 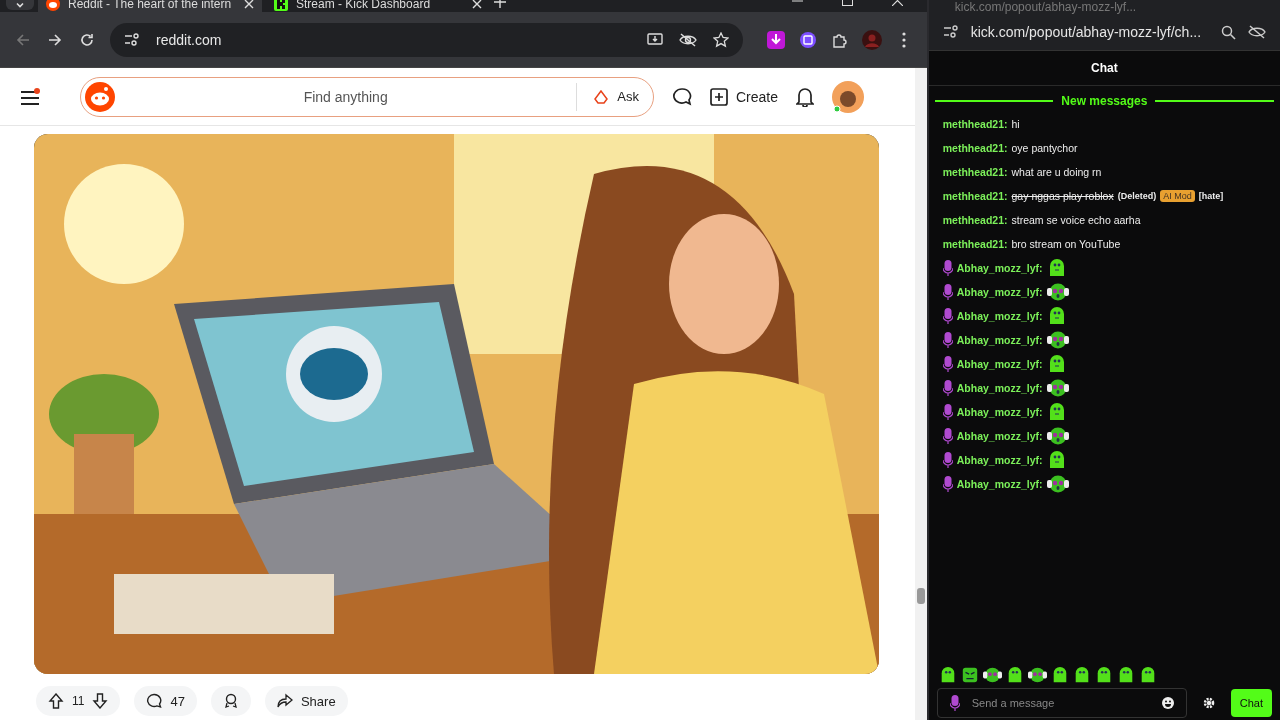 I want to click on share-icon, so click(x=284, y=701).